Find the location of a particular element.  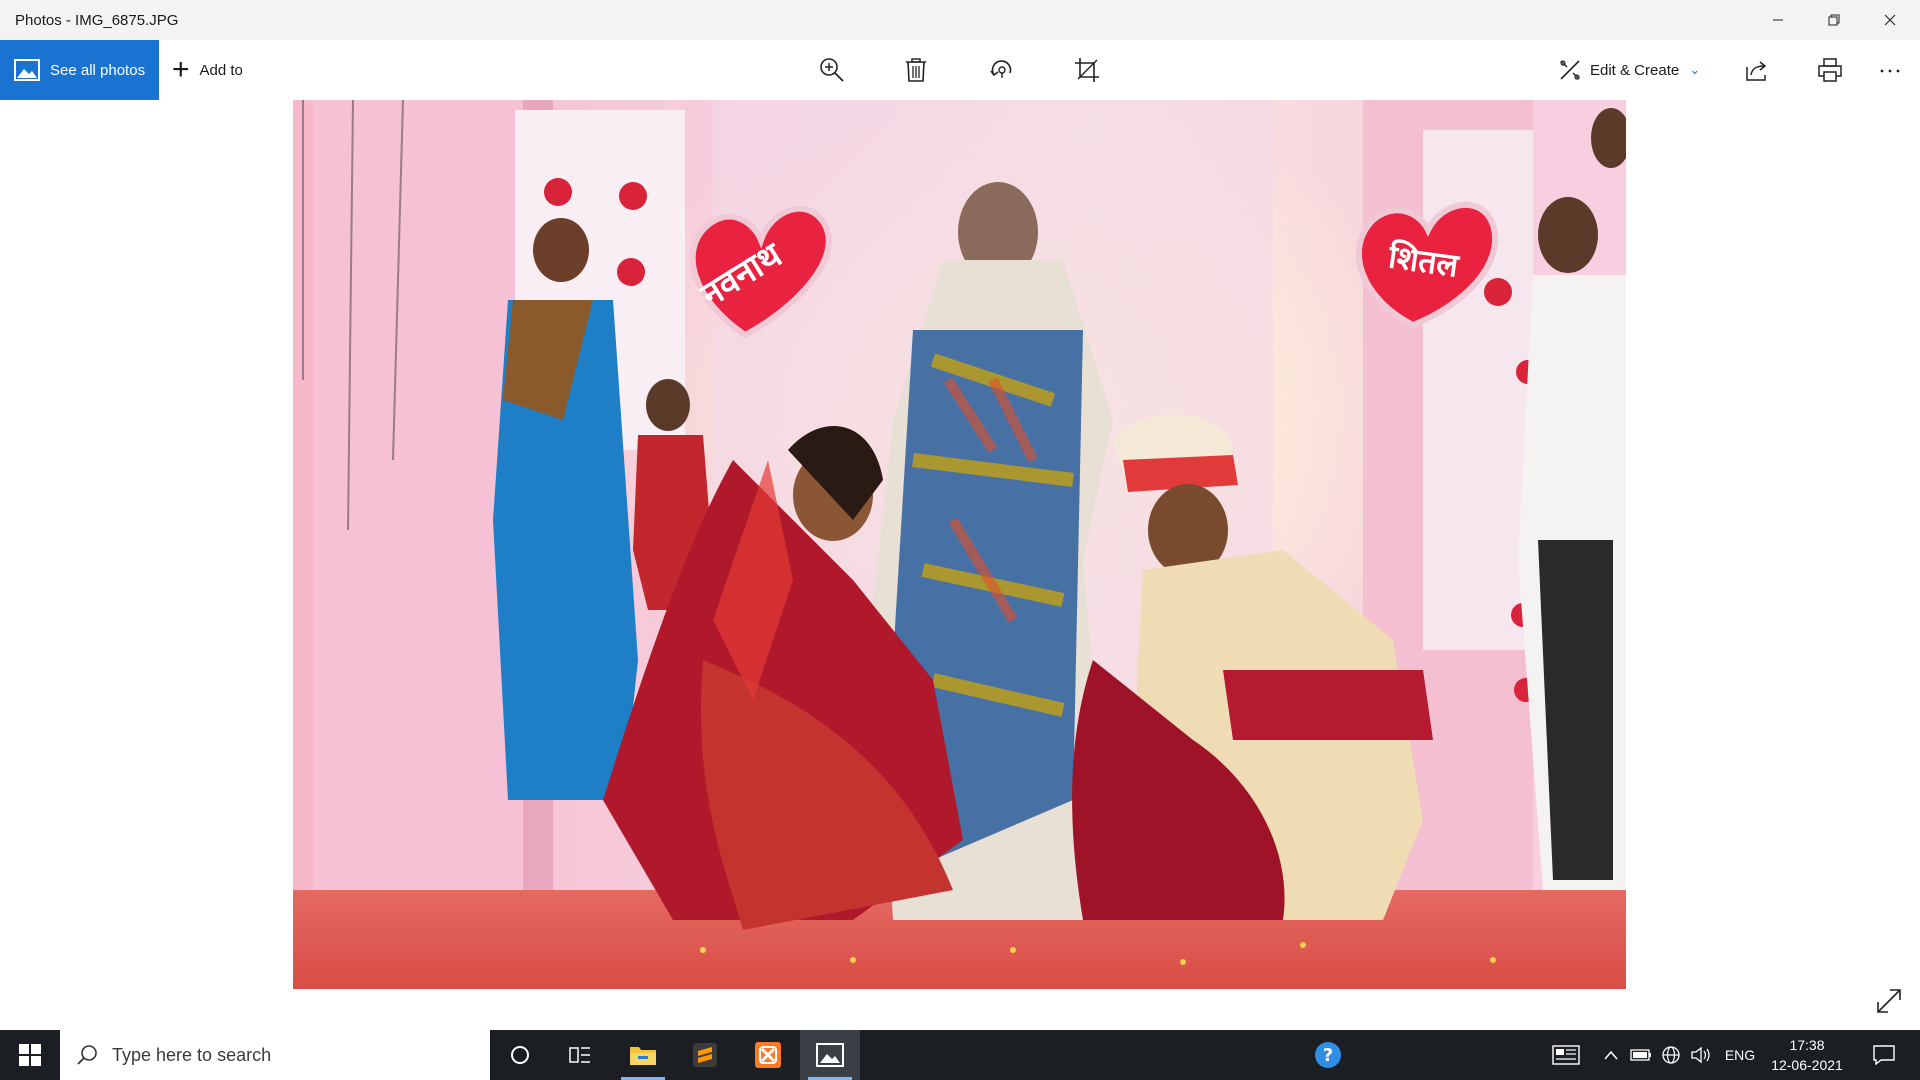

globe-icon is located at coordinates (1671, 1055).